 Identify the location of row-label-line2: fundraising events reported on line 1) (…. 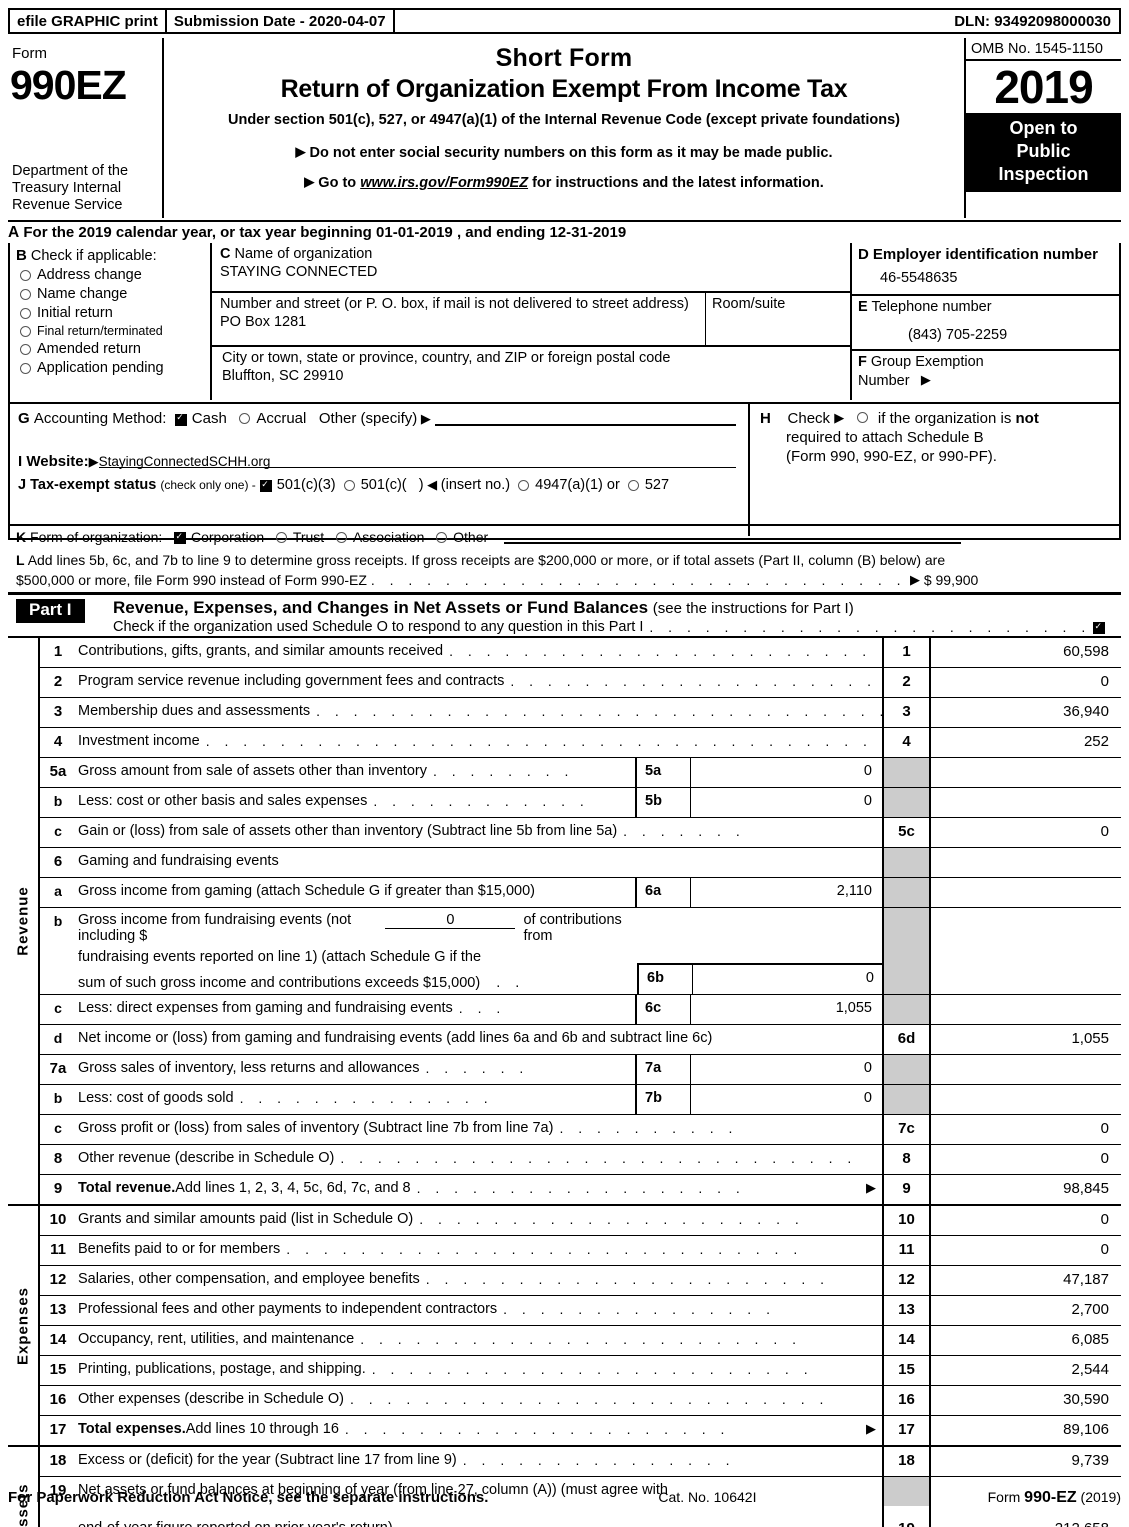
(280, 957).